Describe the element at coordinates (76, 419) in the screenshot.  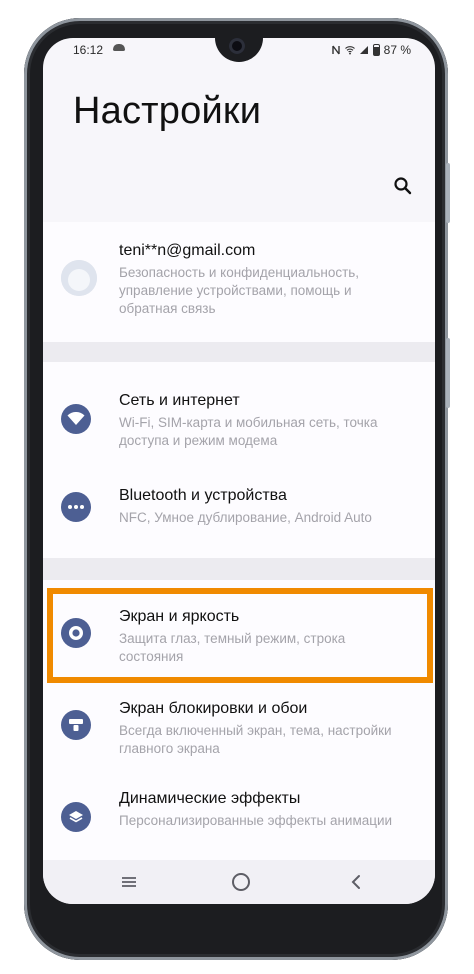
I see `wifi-icon` at that location.